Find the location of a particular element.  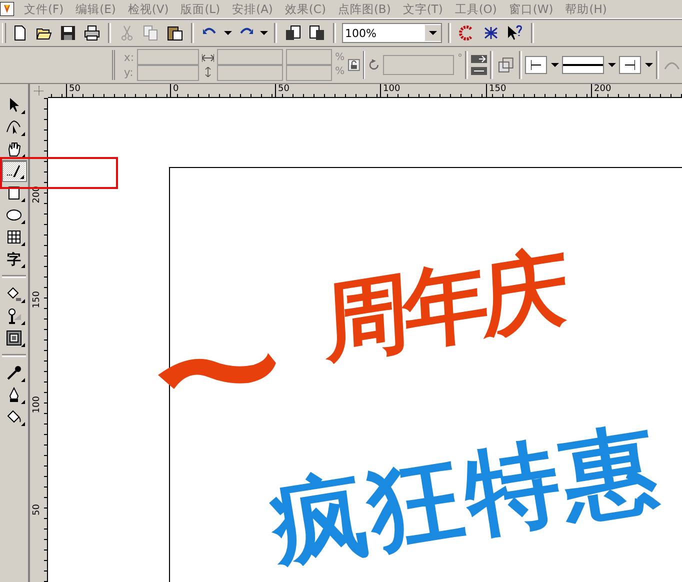

menu-item: 帮助(H) is located at coordinates (586, 9).